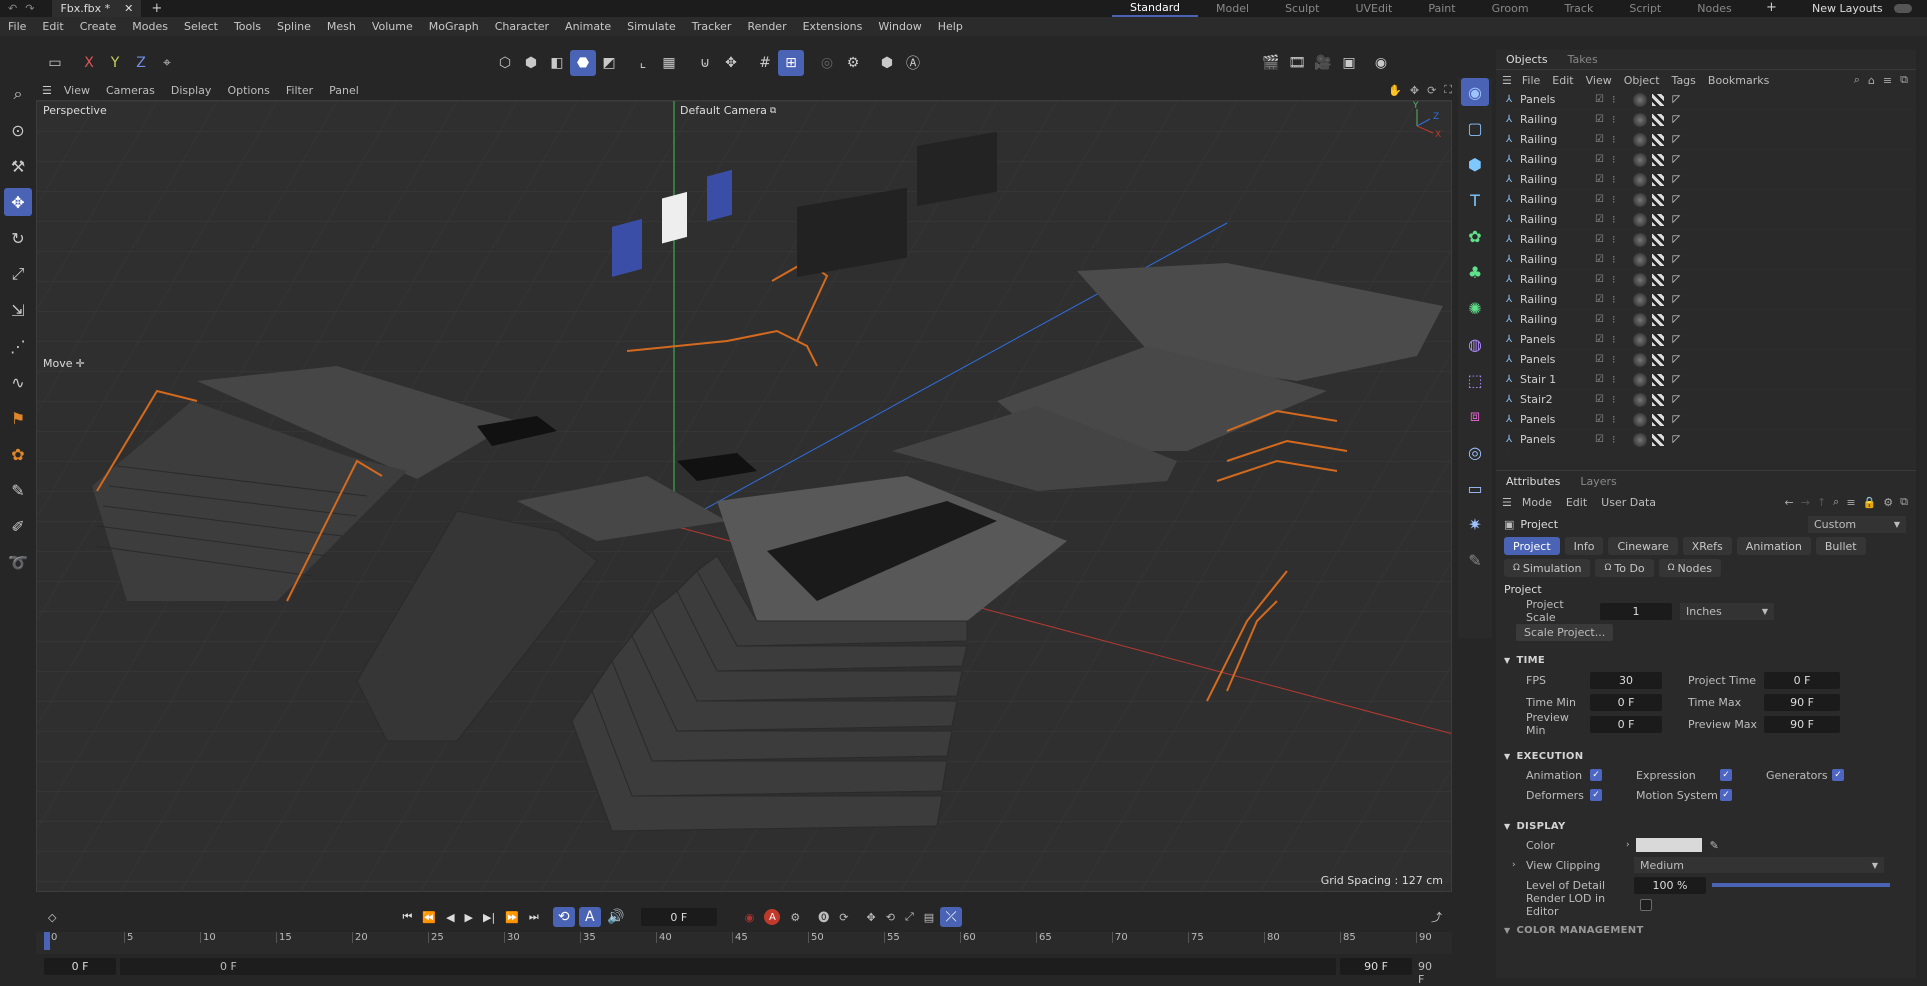 This screenshot has height=986, width=1927. What do you see at coordinates (1537, 502) in the screenshot?
I see `menu-mode: Mode` at bounding box center [1537, 502].